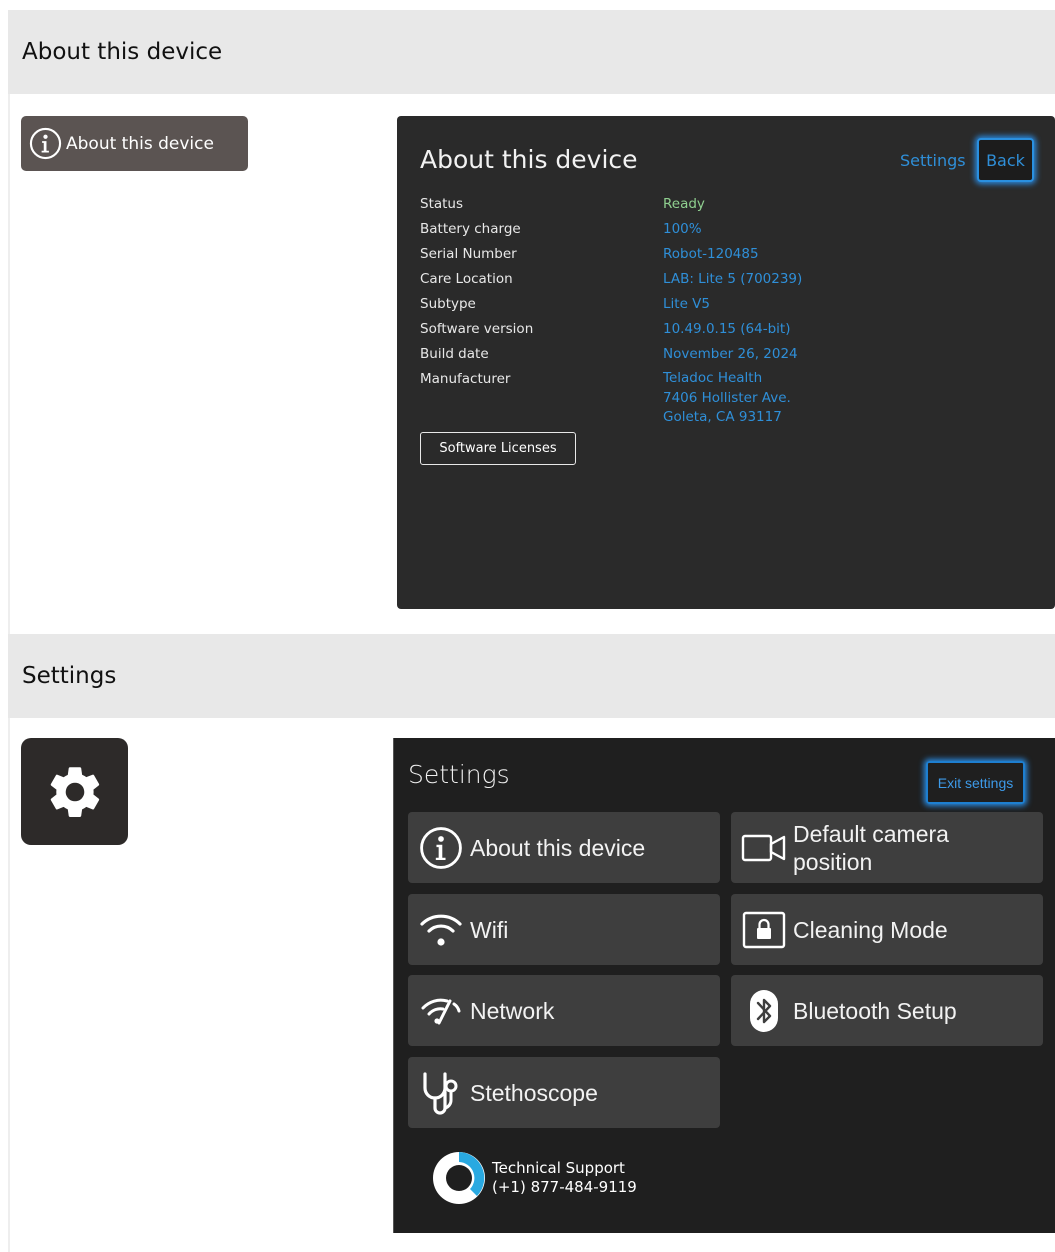 Image resolution: width=1055 pixels, height=1252 pixels. I want to click on about-panel-title: About this device, so click(529, 159).